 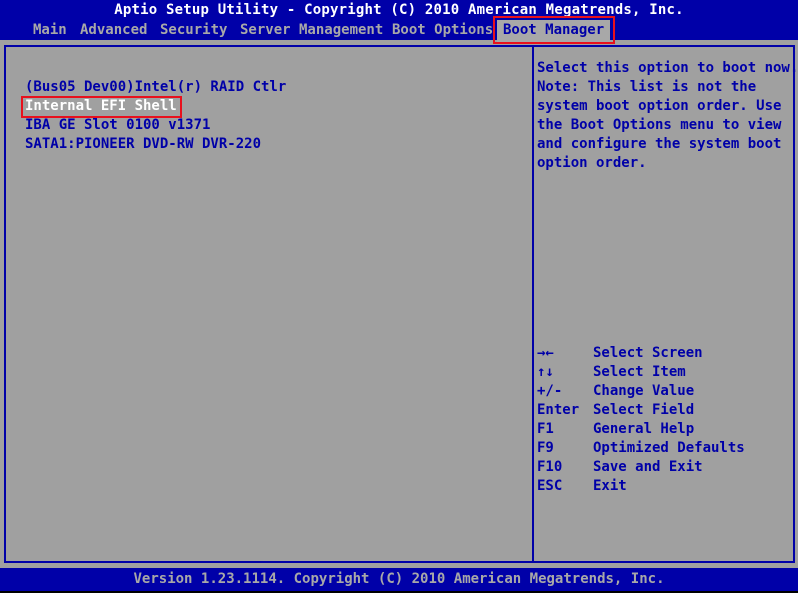 What do you see at coordinates (647, 87) in the screenshot?
I see `help-line: Note: This list is not the` at bounding box center [647, 87].